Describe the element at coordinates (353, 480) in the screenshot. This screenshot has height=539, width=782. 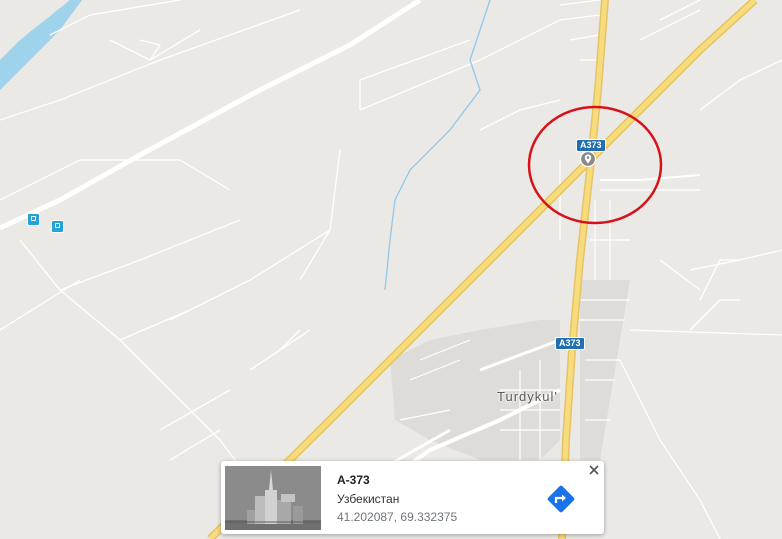
I see `place-title: A-373` at that location.